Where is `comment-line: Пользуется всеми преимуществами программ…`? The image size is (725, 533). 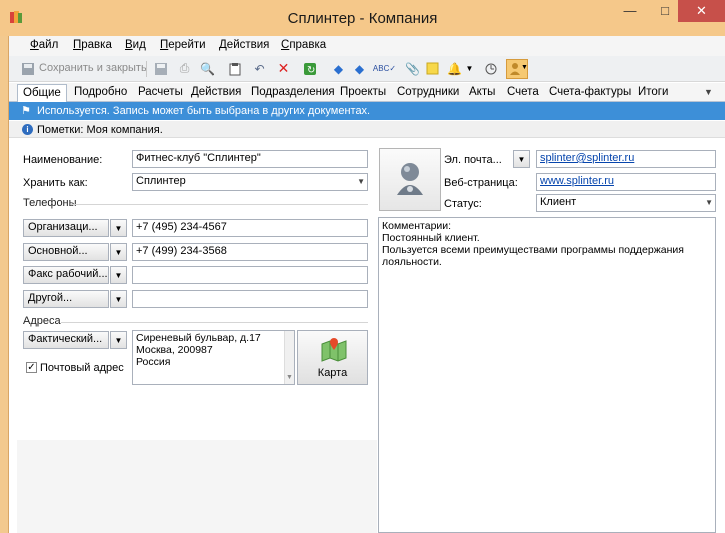
comment-line: Пользуется всеми преимуществами программ… is located at coordinates (533, 250).